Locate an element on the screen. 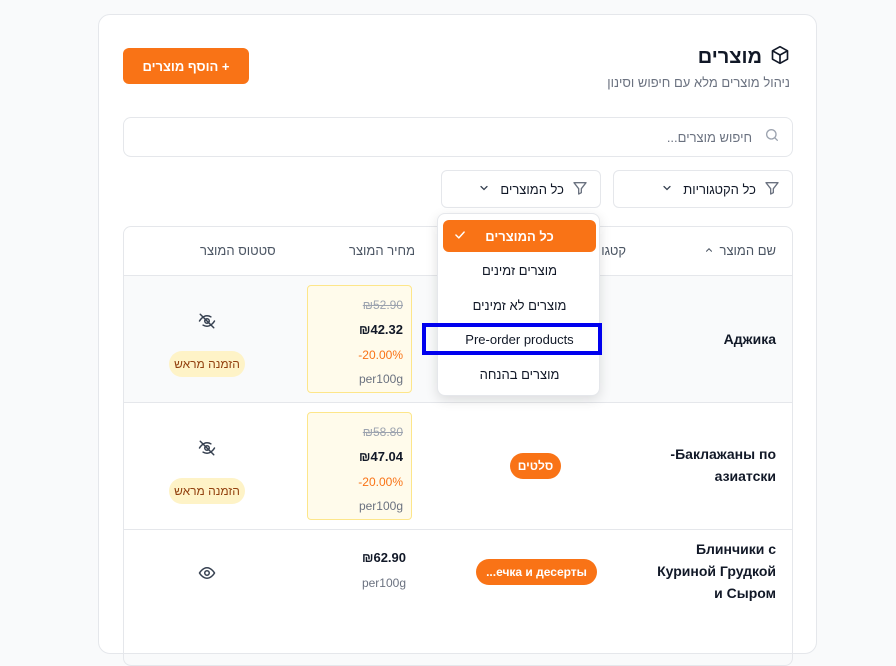 Image resolution: width=896 pixels, height=666 pixels. page-subtitle: ניהול מוצרים מלא עם חיפוש וסינון is located at coordinates (698, 82).